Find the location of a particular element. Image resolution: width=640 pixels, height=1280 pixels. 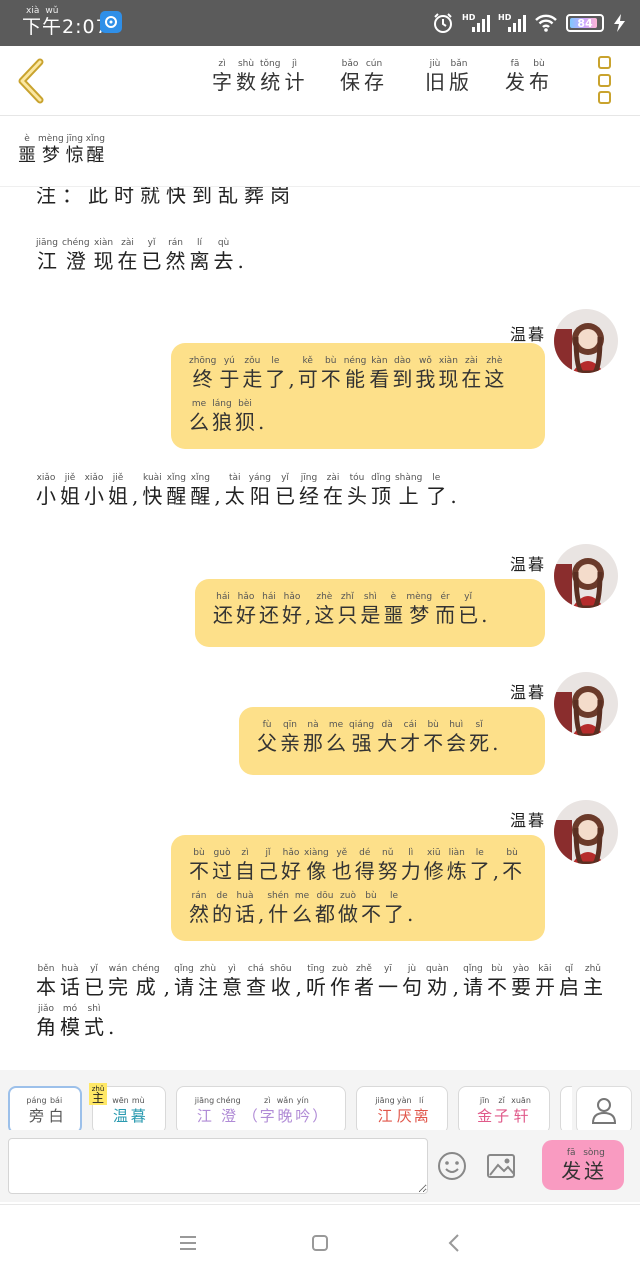

hanzi: 不 is located at coordinates (433, 743).